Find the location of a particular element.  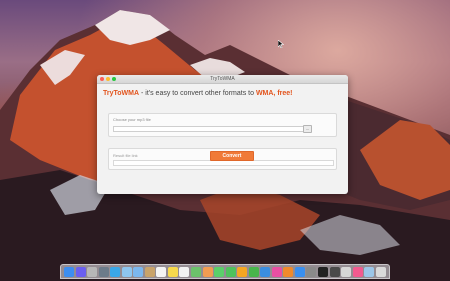

window-title: TryToWMA is located at coordinates (222, 79).